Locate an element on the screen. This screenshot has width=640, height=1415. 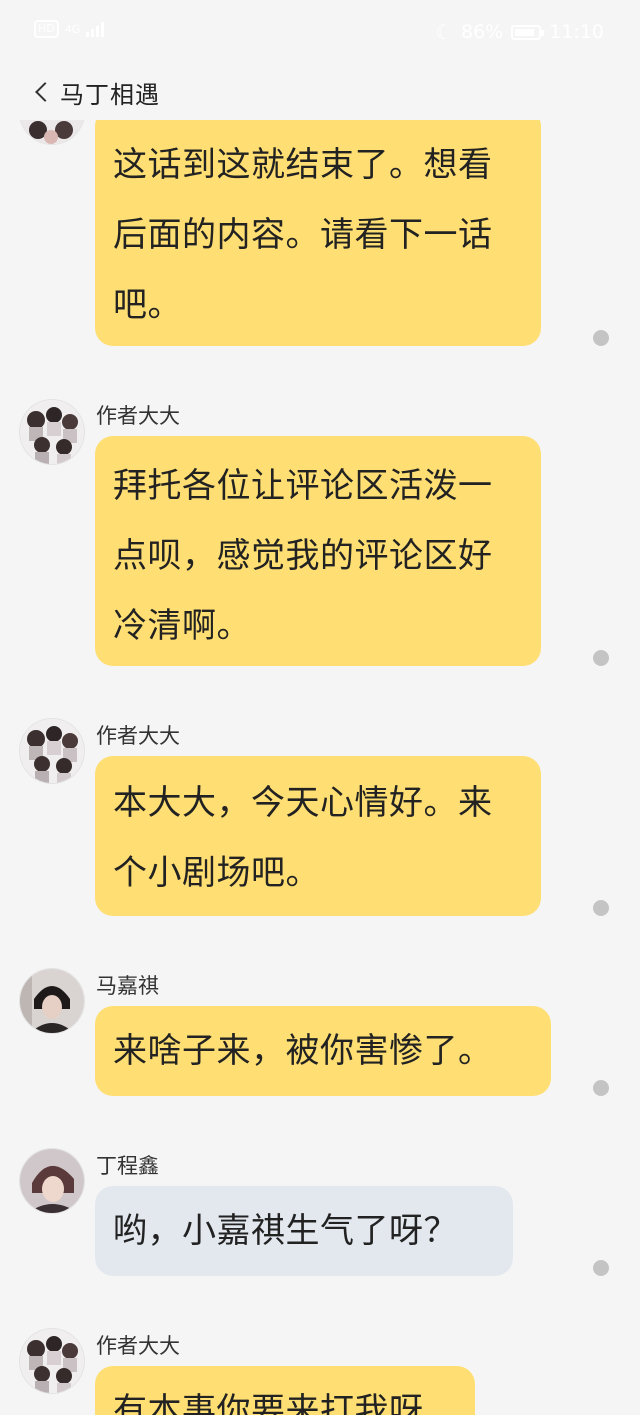
chevron-left-icon is located at coordinates (45, 92).